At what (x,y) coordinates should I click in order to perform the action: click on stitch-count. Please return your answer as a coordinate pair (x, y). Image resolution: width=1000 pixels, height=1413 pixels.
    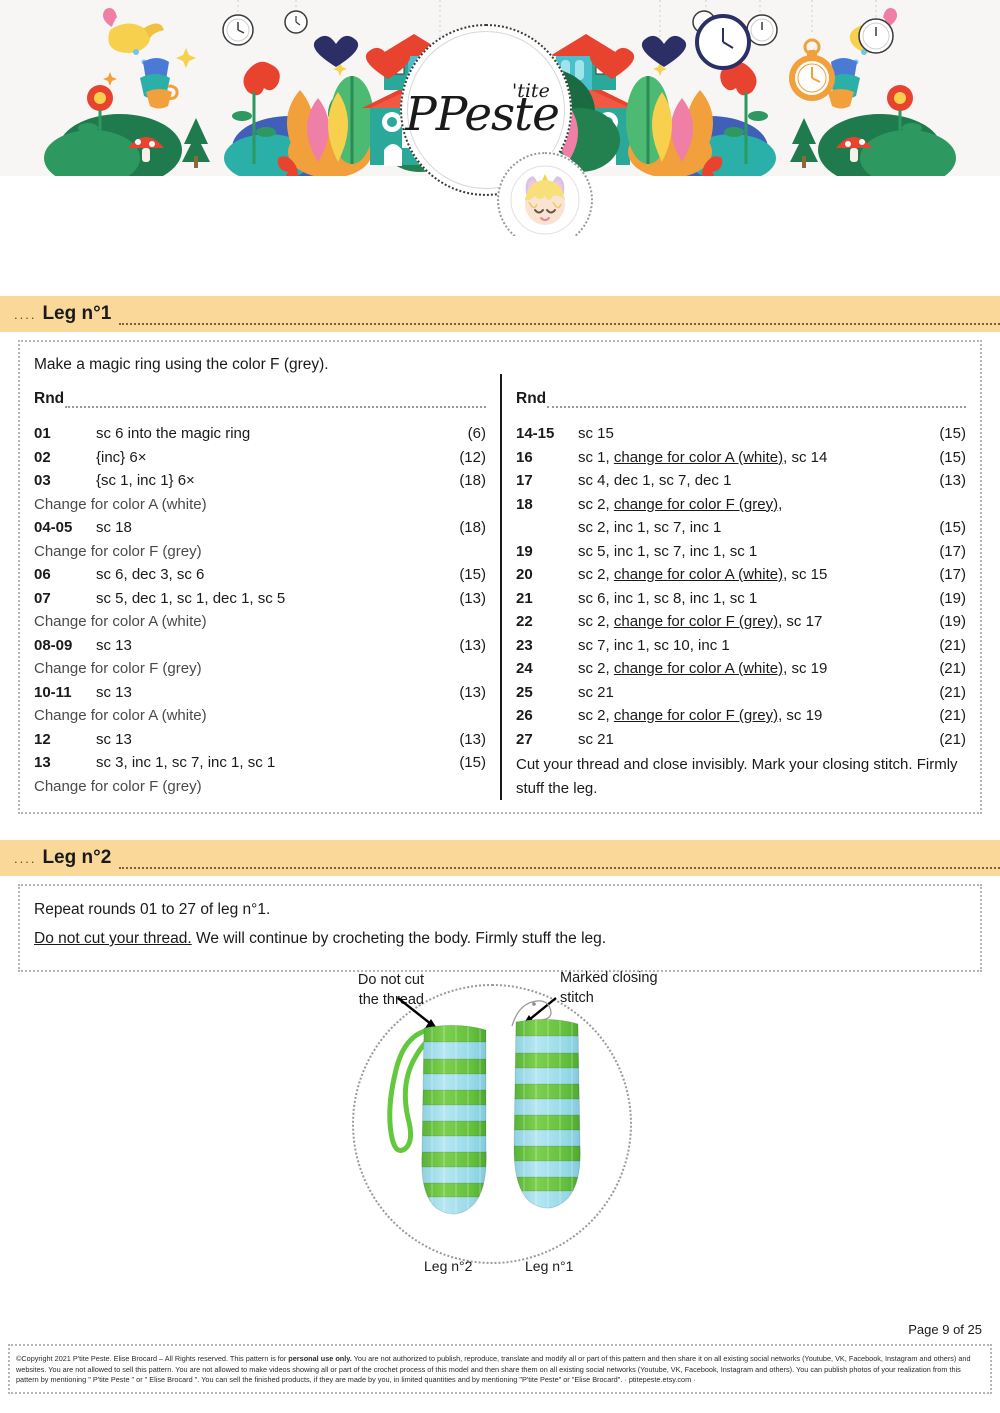
    Looking at the image, I should click on (943, 505).